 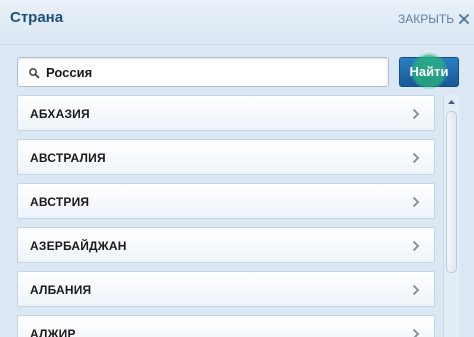 I want to click on country-name: АЛБАНИЯ, so click(x=61, y=290).